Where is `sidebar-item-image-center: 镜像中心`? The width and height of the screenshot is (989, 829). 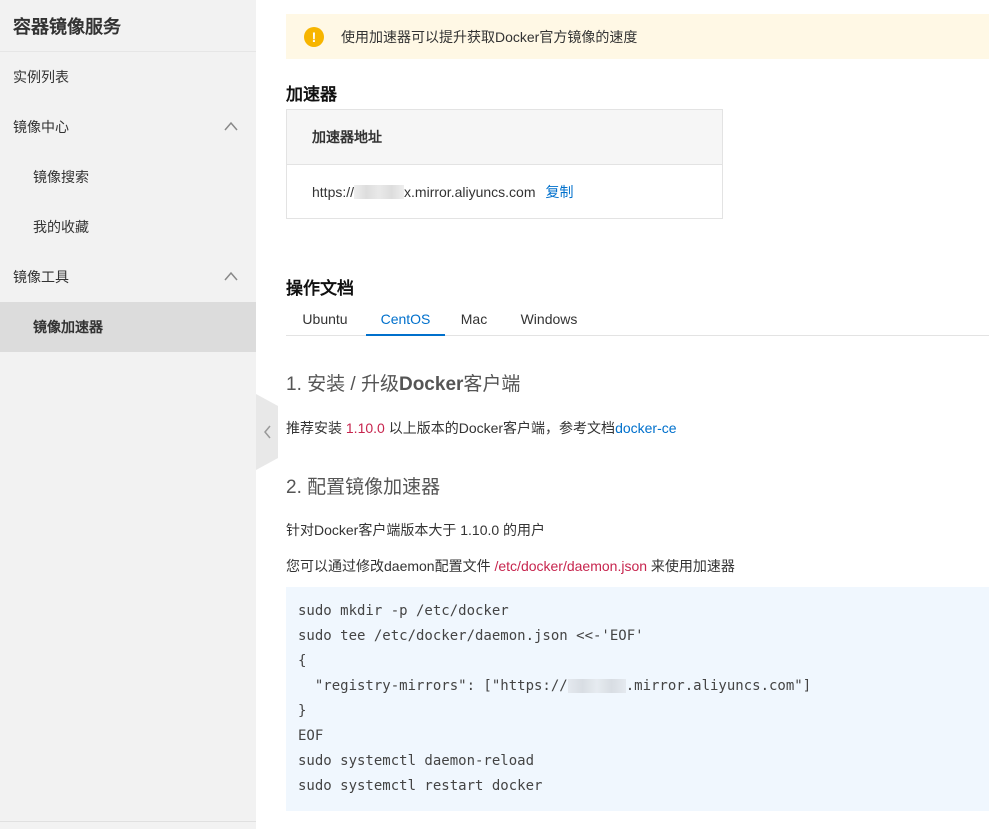
sidebar-item-image-center: 镜像中心 is located at coordinates (128, 127).